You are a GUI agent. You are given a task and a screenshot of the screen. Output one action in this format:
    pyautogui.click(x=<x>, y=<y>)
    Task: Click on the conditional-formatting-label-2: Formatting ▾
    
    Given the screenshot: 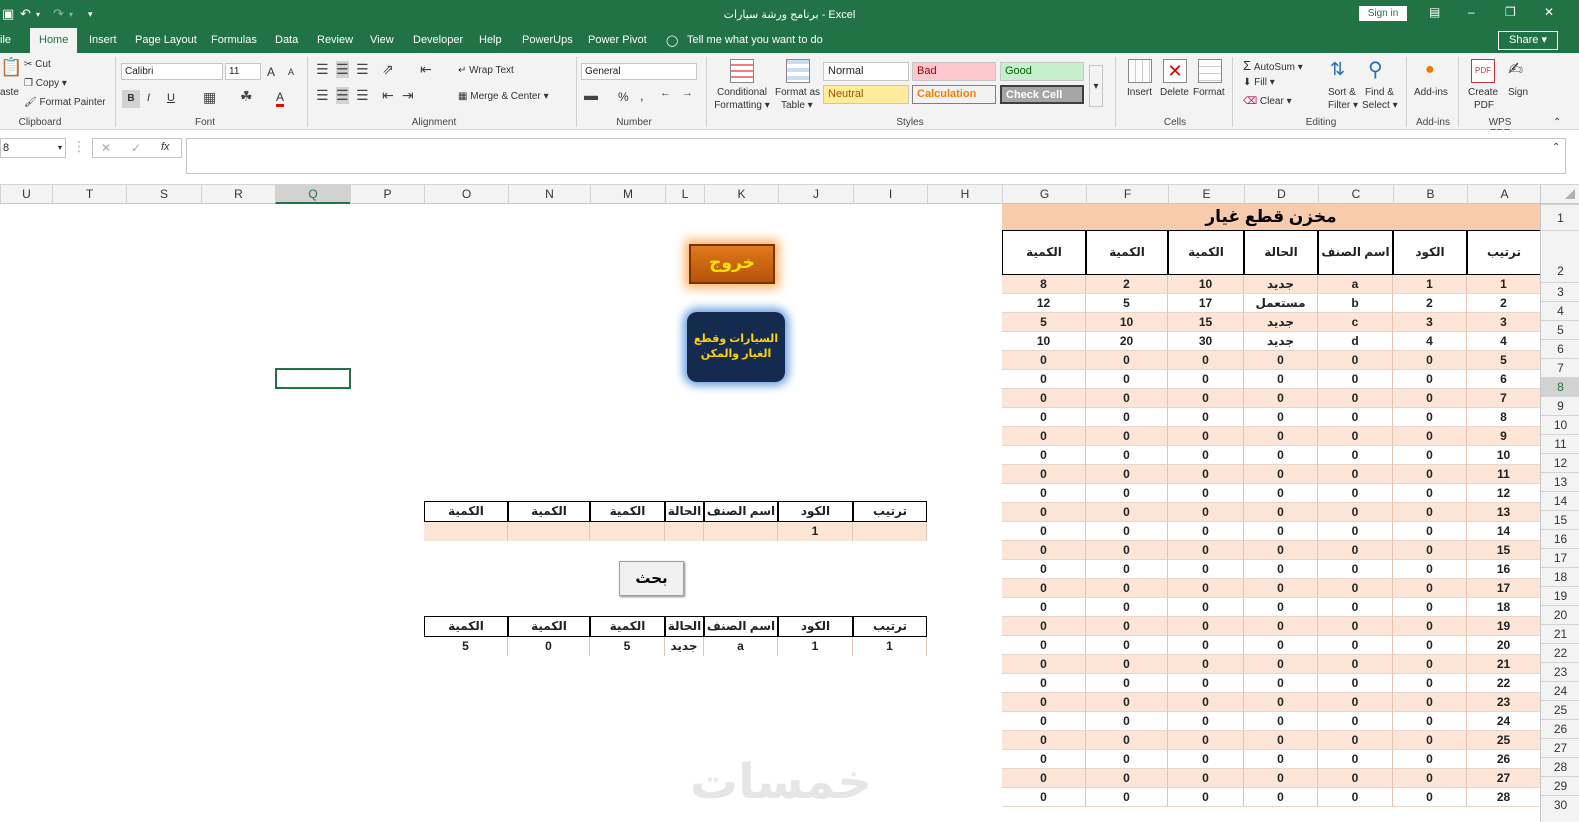 What is the action you would take?
    pyautogui.click(x=742, y=105)
    